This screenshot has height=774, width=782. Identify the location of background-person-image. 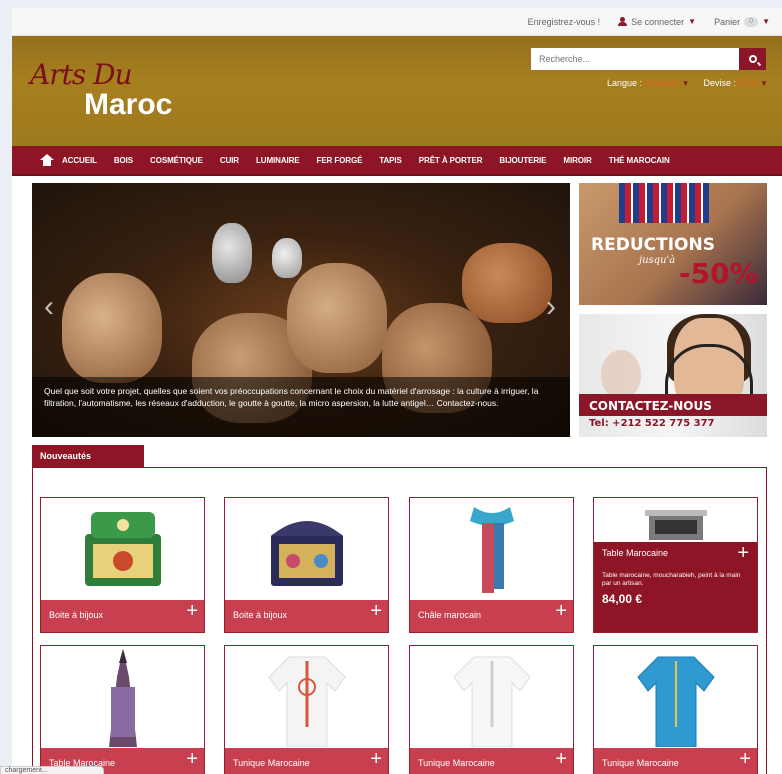
(621, 375).